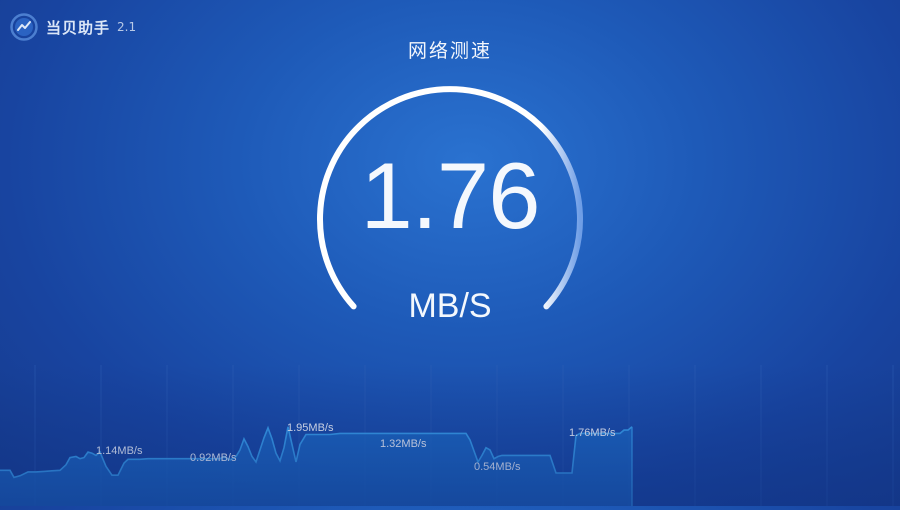  I want to click on speed-unit: MB/S, so click(450, 306).